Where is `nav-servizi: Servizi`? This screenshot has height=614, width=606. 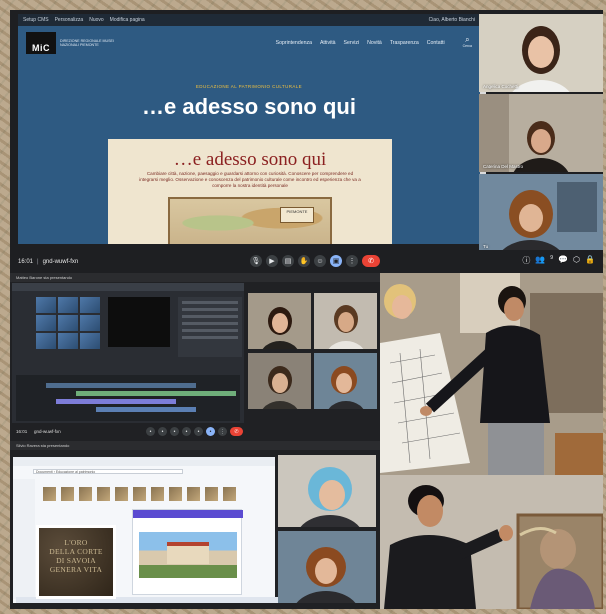 nav-servizi: Servizi is located at coordinates (352, 43).